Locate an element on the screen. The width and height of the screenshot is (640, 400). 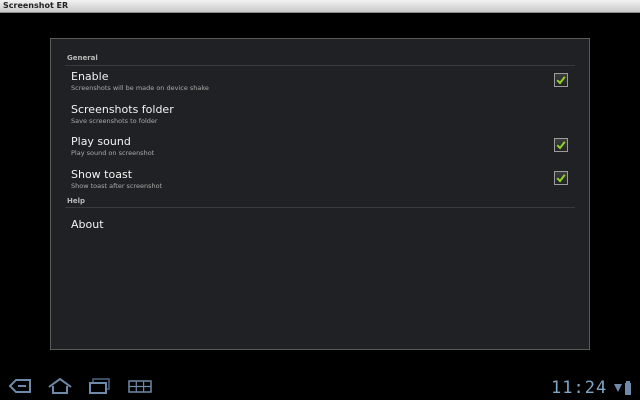
home-button is located at coordinates (60, 386).